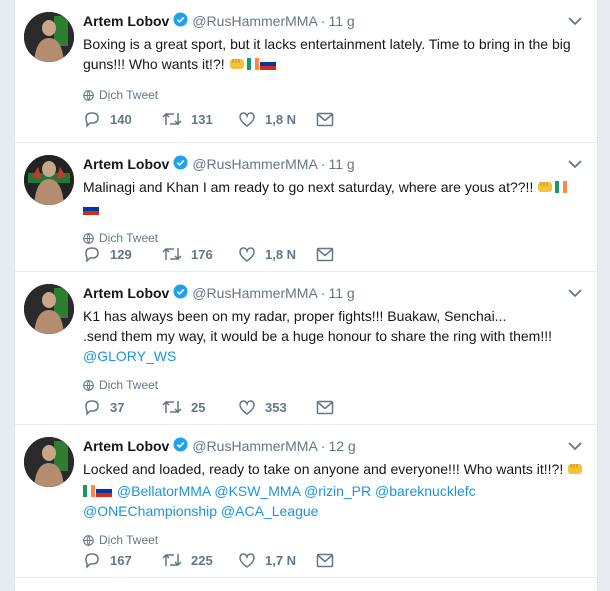  I want to click on russian-flag, so click(91, 207).